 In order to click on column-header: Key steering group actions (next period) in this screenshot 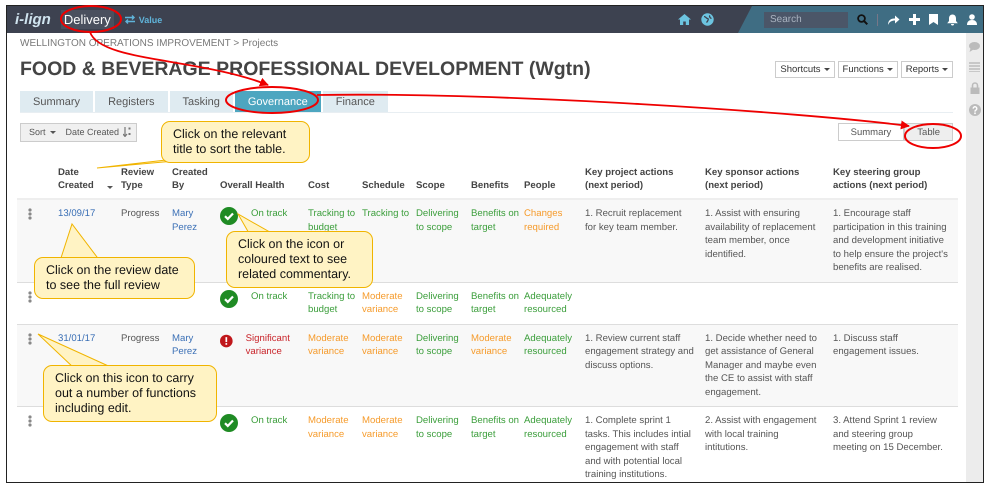, I will do `click(884, 179)`.